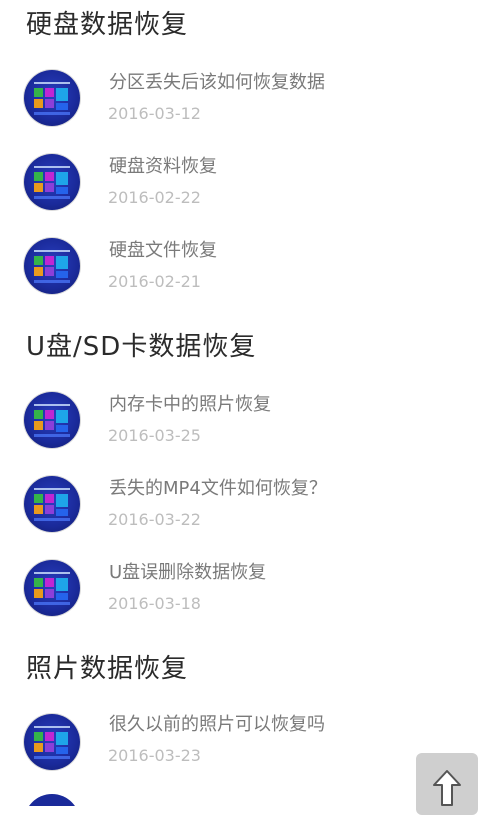 This screenshot has height=815, width=480. Describe the element at coordinates (141, 347) in the screenshot. I see `section-title-usb-sd: U盘/SD卡数据恢复` at that location.